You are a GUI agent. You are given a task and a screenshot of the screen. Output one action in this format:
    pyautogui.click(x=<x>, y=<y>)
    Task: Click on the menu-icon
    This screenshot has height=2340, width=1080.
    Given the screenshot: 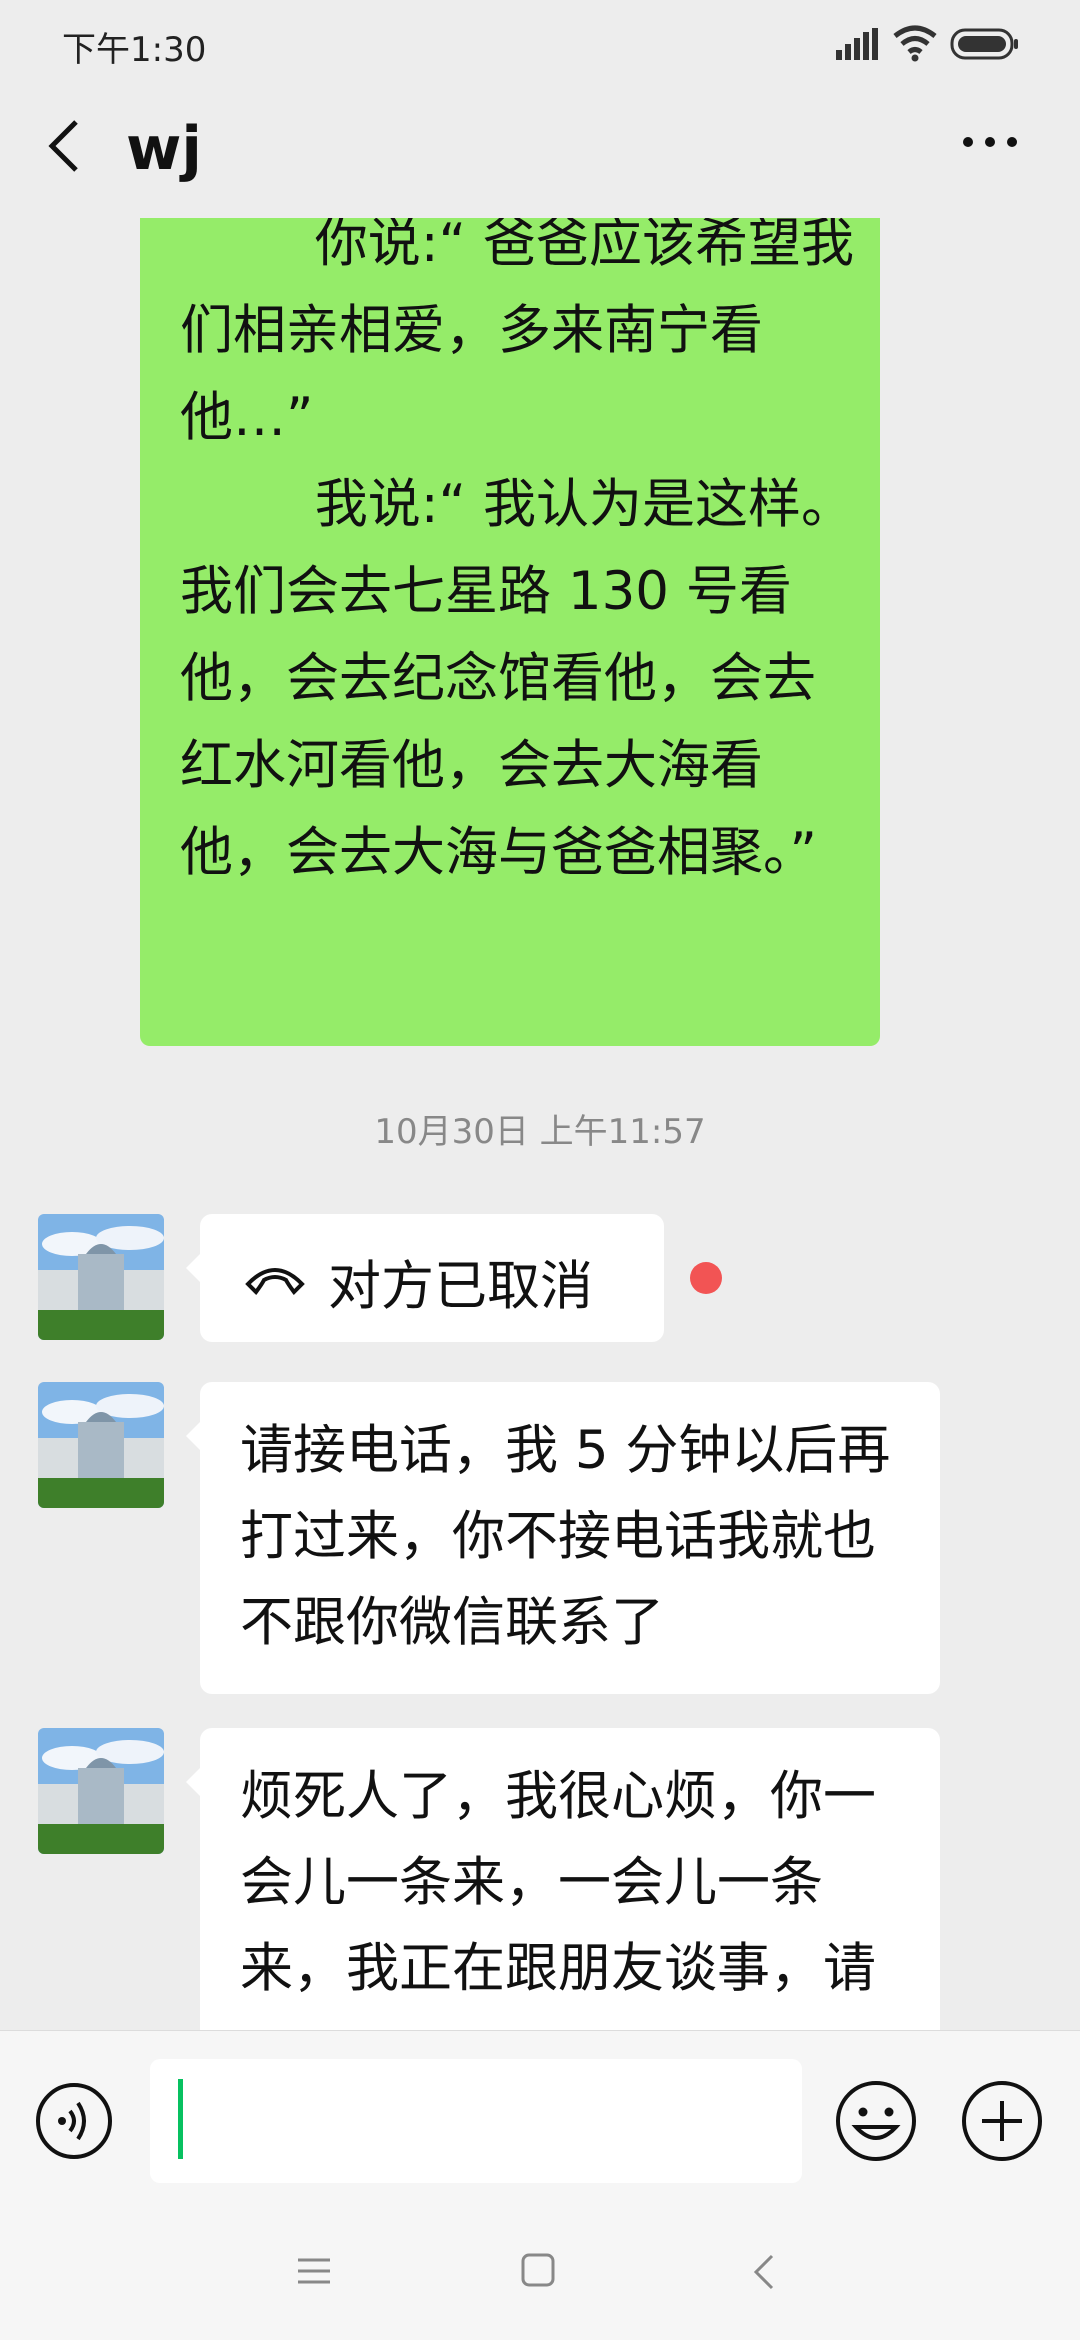 What is the action you would take?
    pyautogui.click(x=314, y=2271)
    